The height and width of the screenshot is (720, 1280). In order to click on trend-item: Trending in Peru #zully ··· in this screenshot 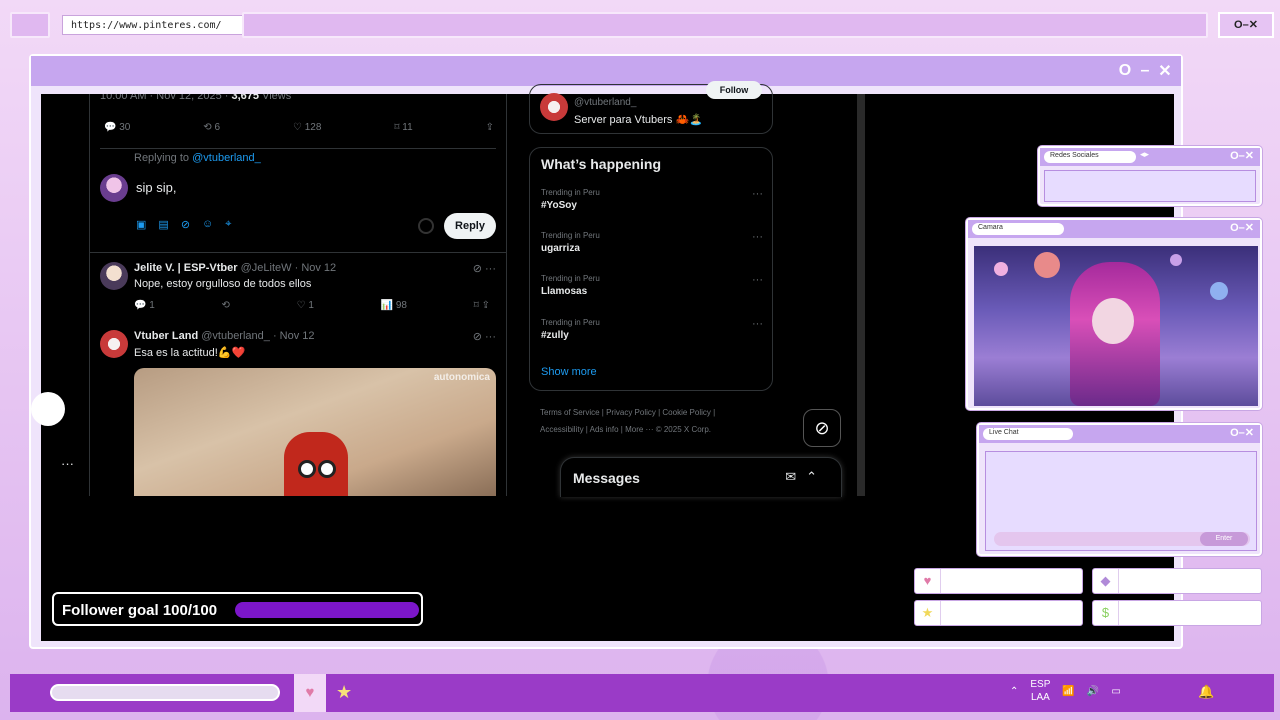, I will do `click(652, 329)`.